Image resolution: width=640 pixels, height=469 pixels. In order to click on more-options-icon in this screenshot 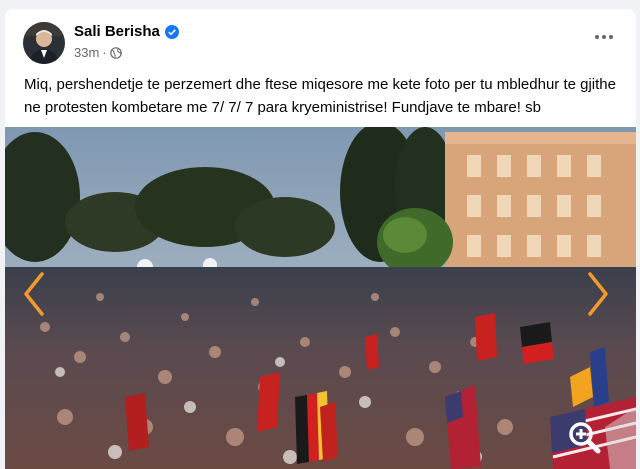, I will do `click(604, 37)`.